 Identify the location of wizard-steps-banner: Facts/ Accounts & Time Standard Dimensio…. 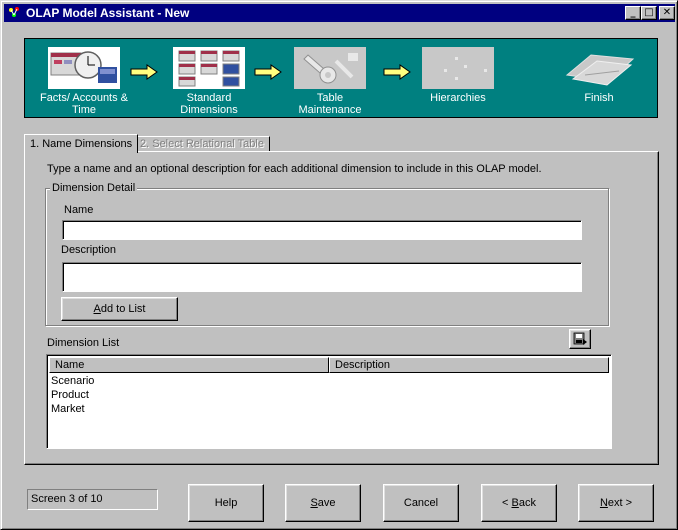
(341, 78).